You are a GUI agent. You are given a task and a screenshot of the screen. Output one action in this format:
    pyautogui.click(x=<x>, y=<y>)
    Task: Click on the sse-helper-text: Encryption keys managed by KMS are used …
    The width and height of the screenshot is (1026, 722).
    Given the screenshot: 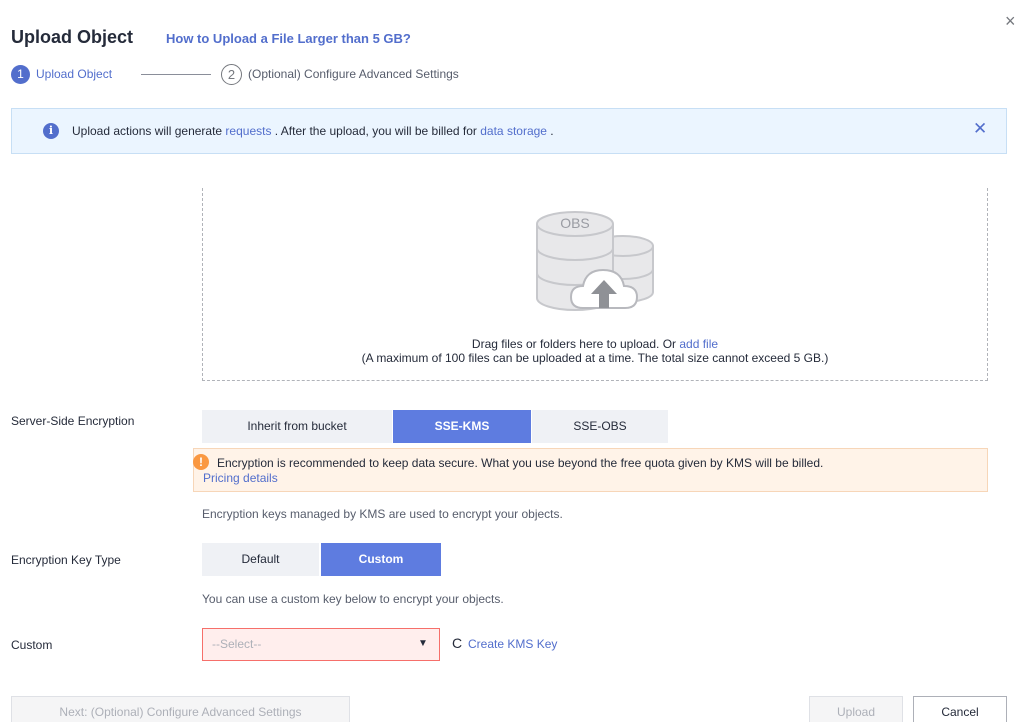 What is the action you would take?
    pyautogui.click(x=382, y=514)
    